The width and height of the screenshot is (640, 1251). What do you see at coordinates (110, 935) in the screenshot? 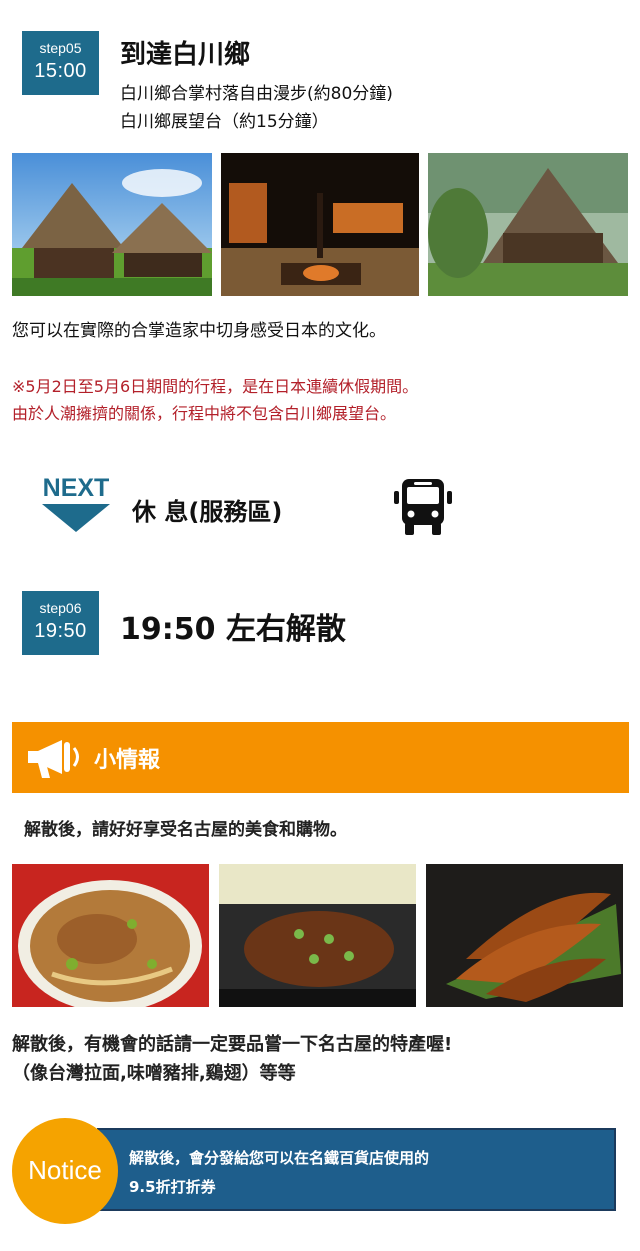
I see `taiwan-ramen-photo` at bounding box center [110, 935].